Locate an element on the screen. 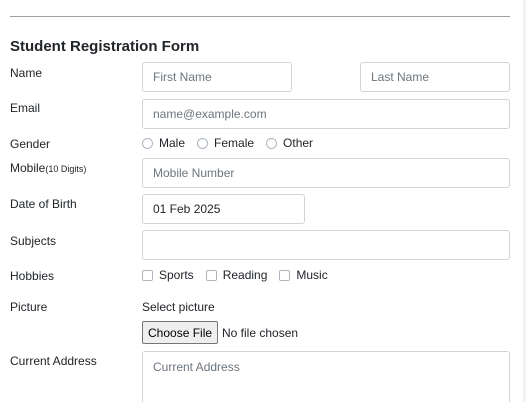 The width and height of the screenshot is (526, 402). file-status-text: No file chosen is located at coordinates (260, 333).